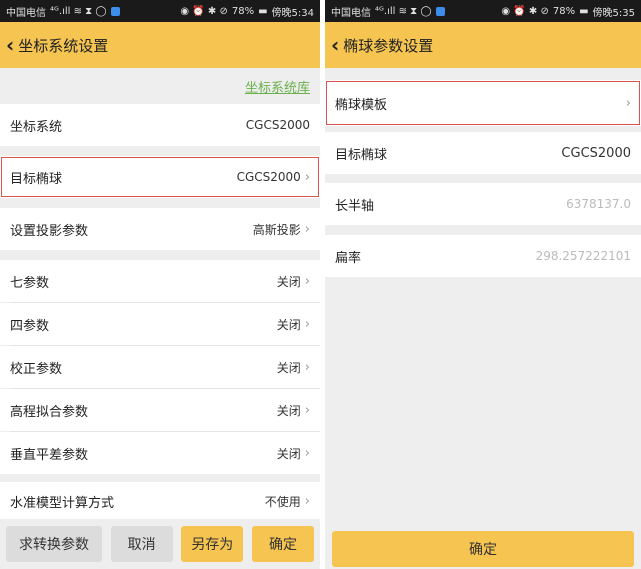  What do you see at coordinates (160, 324) in the screenshot?
I see `row-four-params: 四参数 关闭 ›` at bounding box center [160, 324].